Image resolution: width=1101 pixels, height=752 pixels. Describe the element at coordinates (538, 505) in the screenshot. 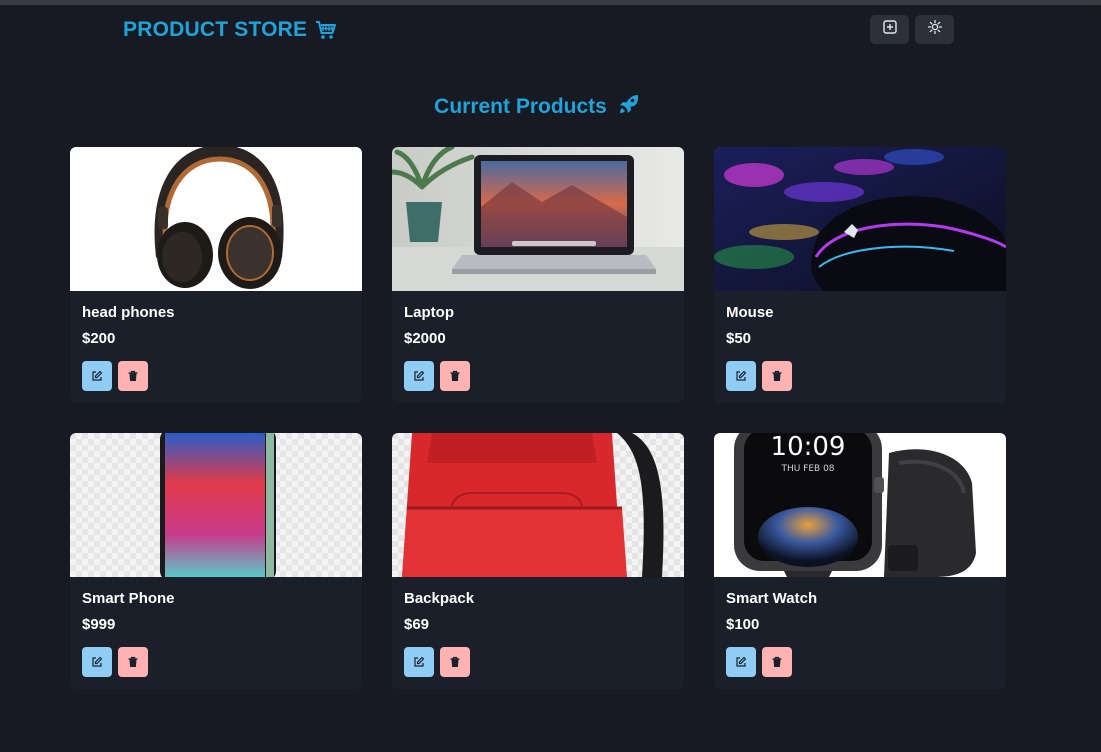

I see `product-image-backpack` at that location.